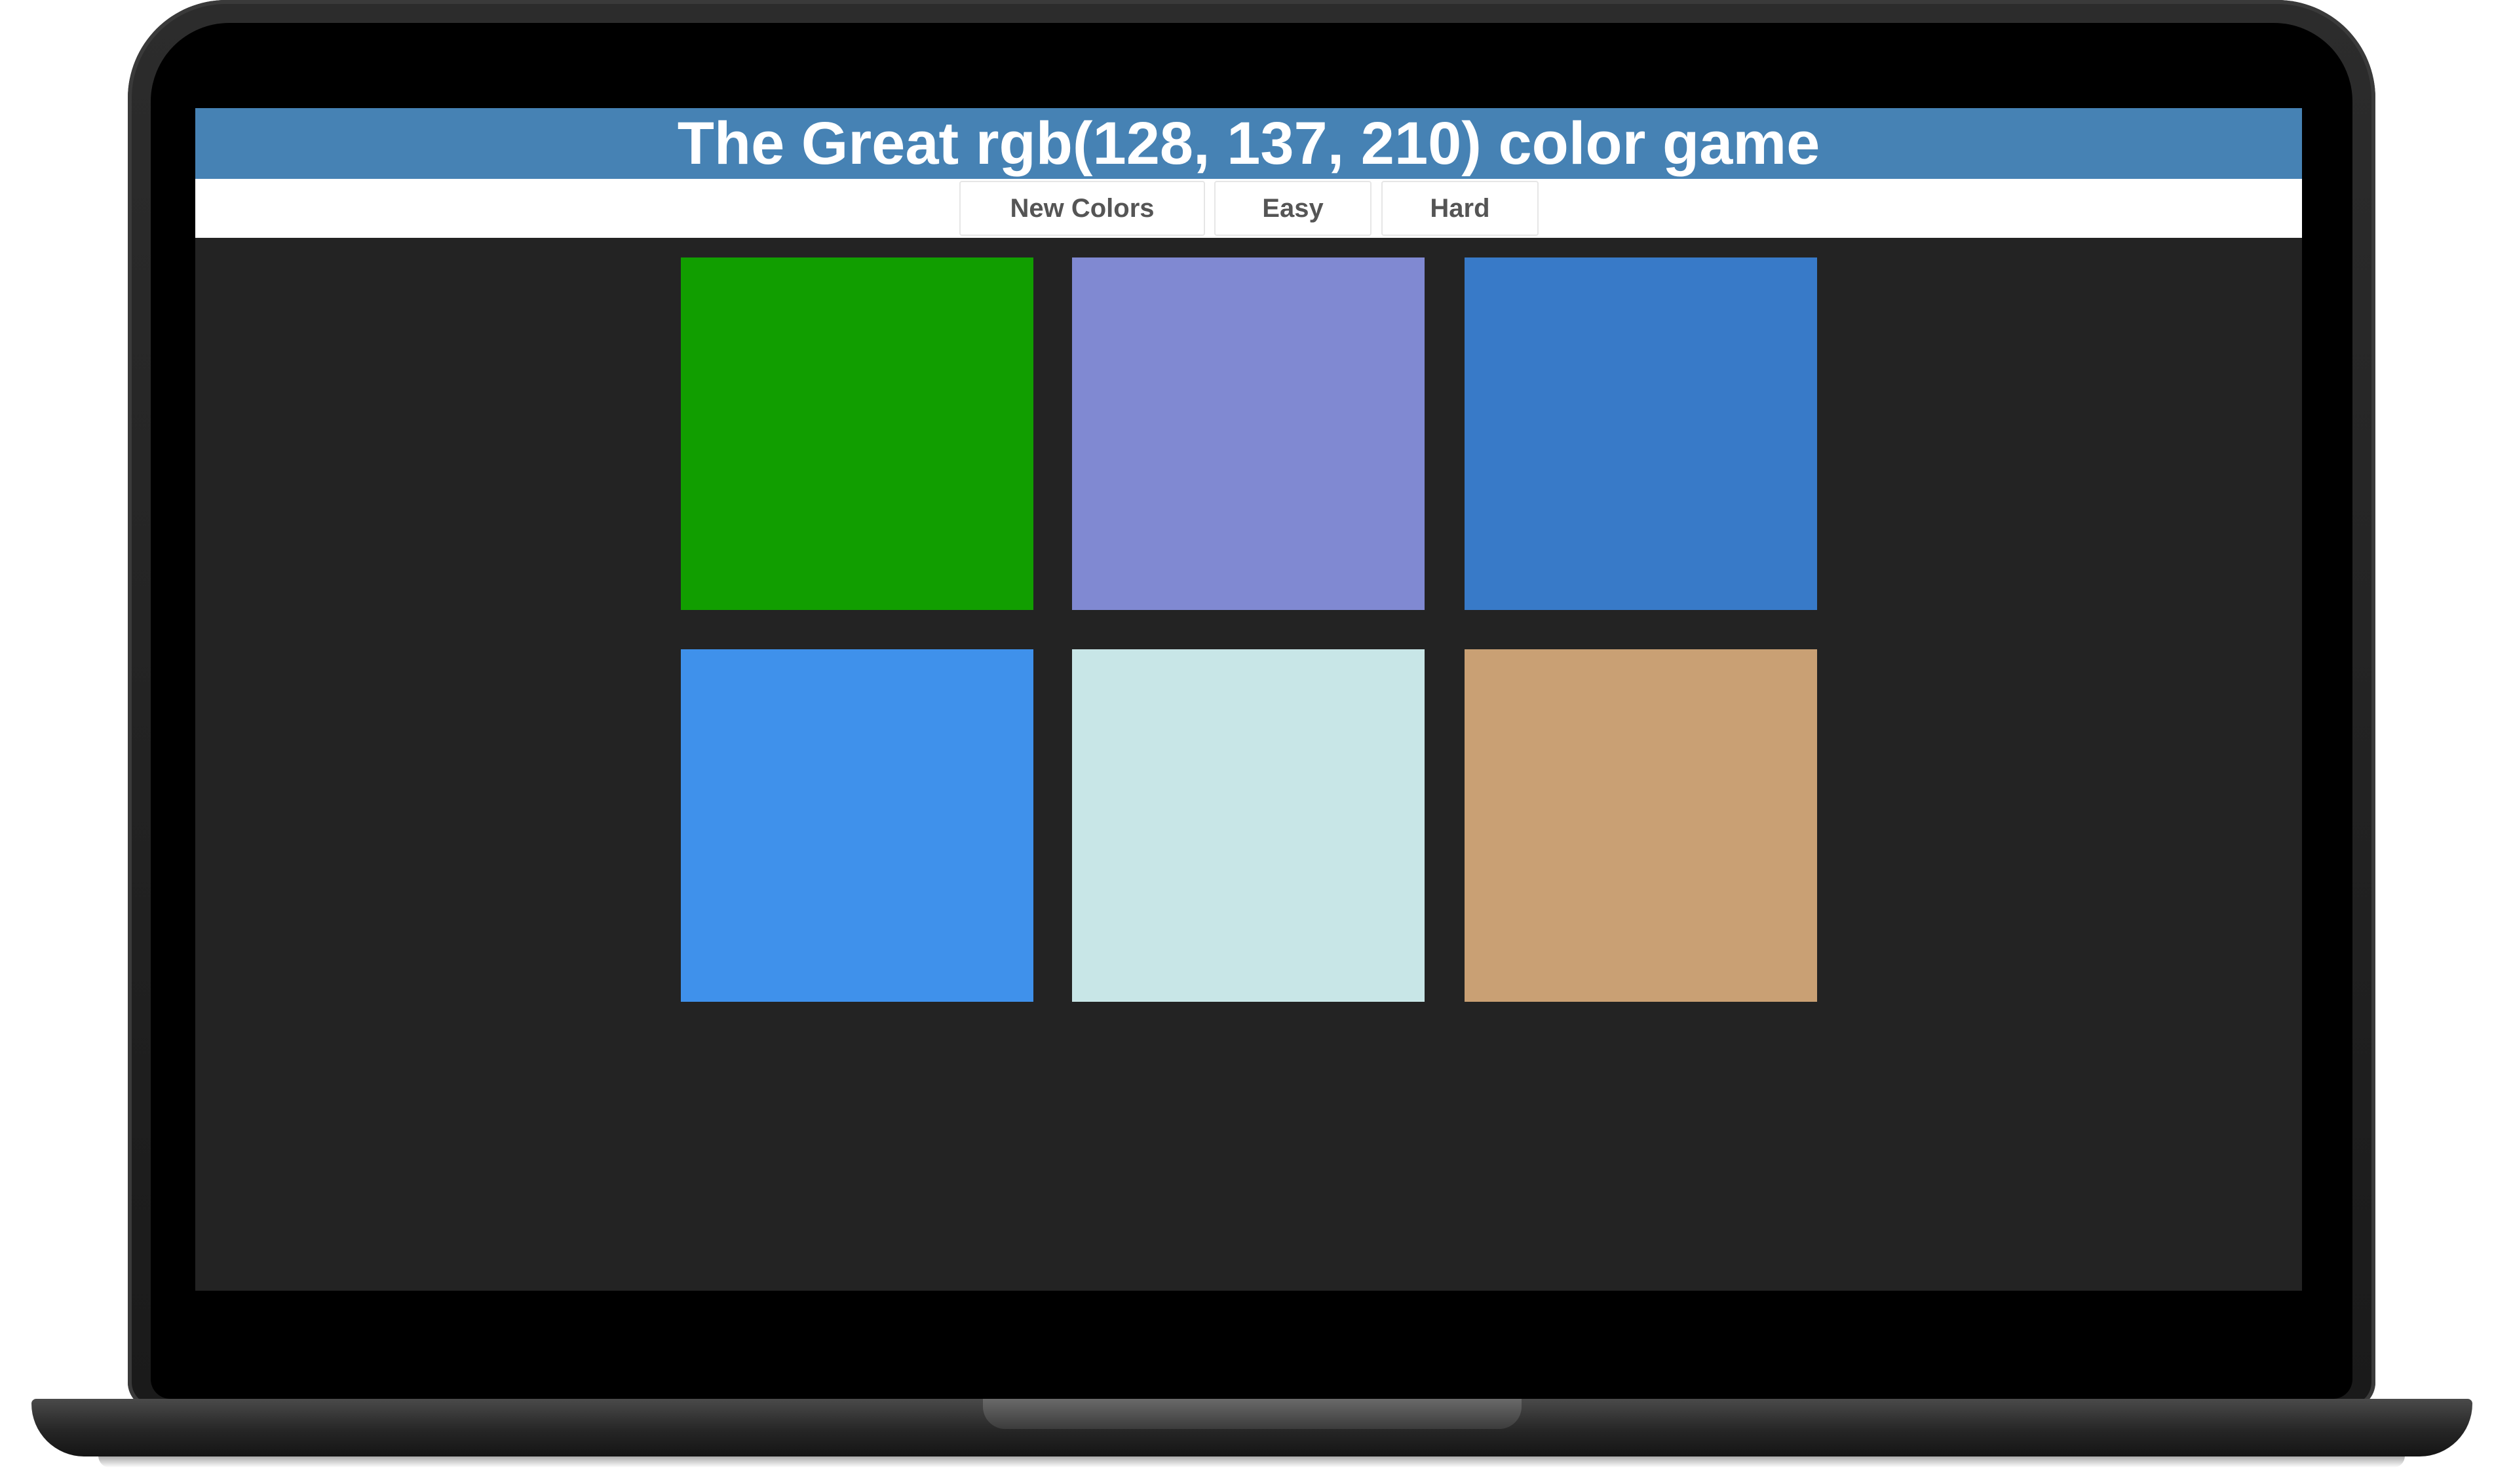 The height and width of the screenshot is (1484, 2513). I want to click on laptop-notch, so click(1252, 1414).